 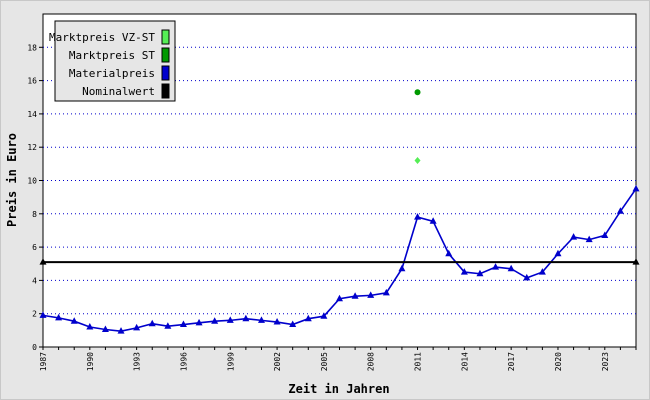 I want to click on x-axis-title: Zeit in Jahren, so click(x=338, y=389).